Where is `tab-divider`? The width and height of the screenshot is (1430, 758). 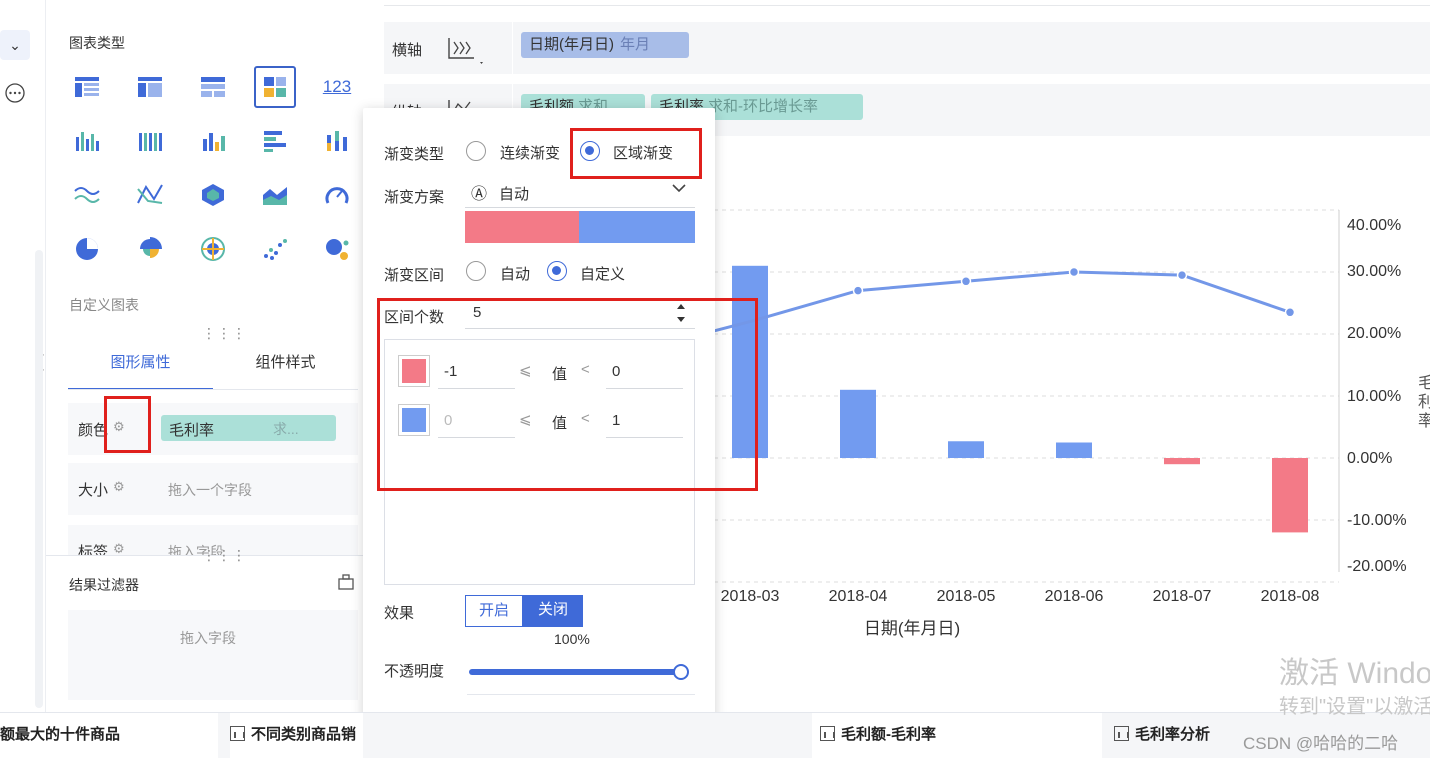 tab-divider is located at coordinates (213, 389).